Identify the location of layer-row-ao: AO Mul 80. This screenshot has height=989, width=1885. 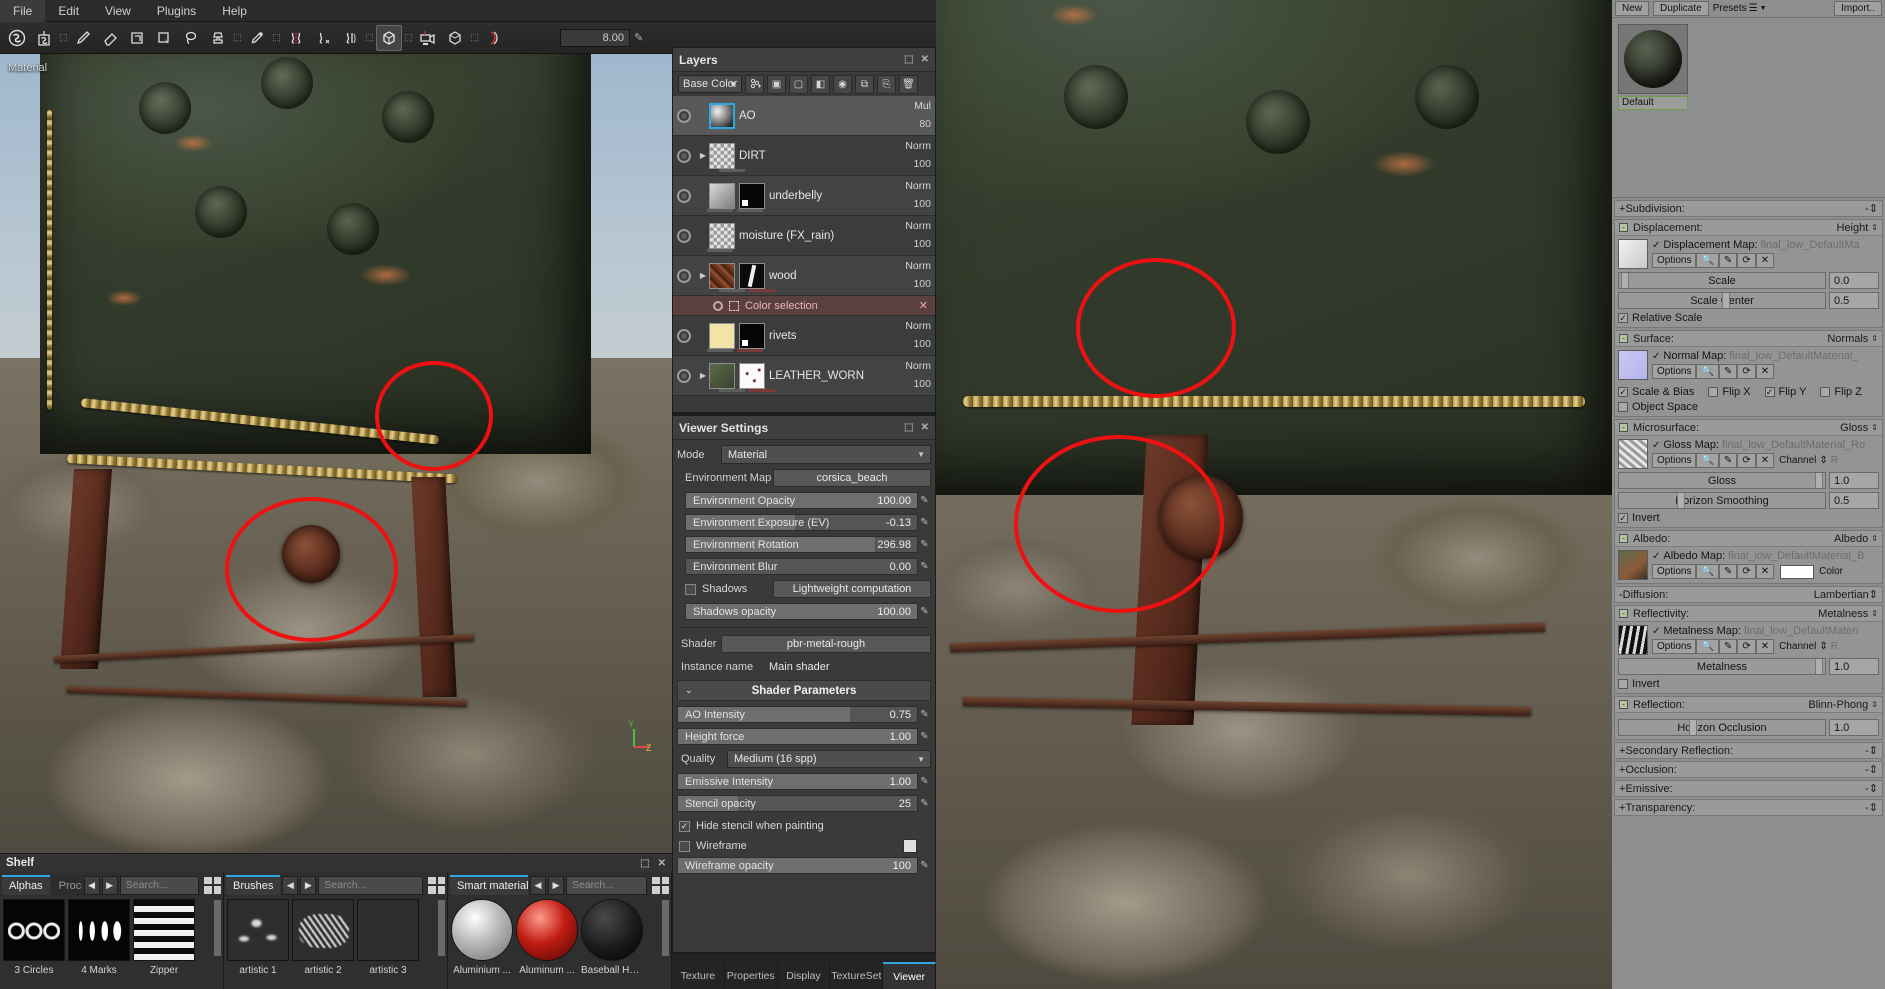
(804, 116).